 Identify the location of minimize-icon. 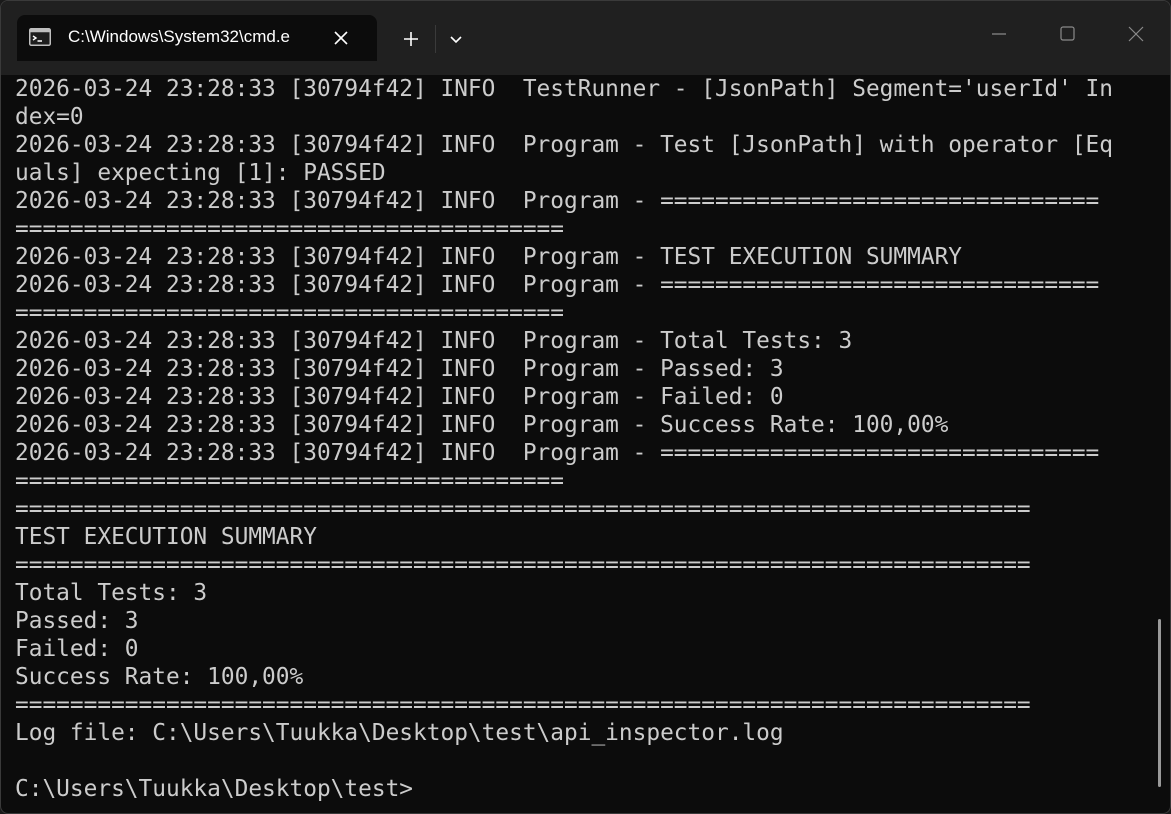
(999, 34).